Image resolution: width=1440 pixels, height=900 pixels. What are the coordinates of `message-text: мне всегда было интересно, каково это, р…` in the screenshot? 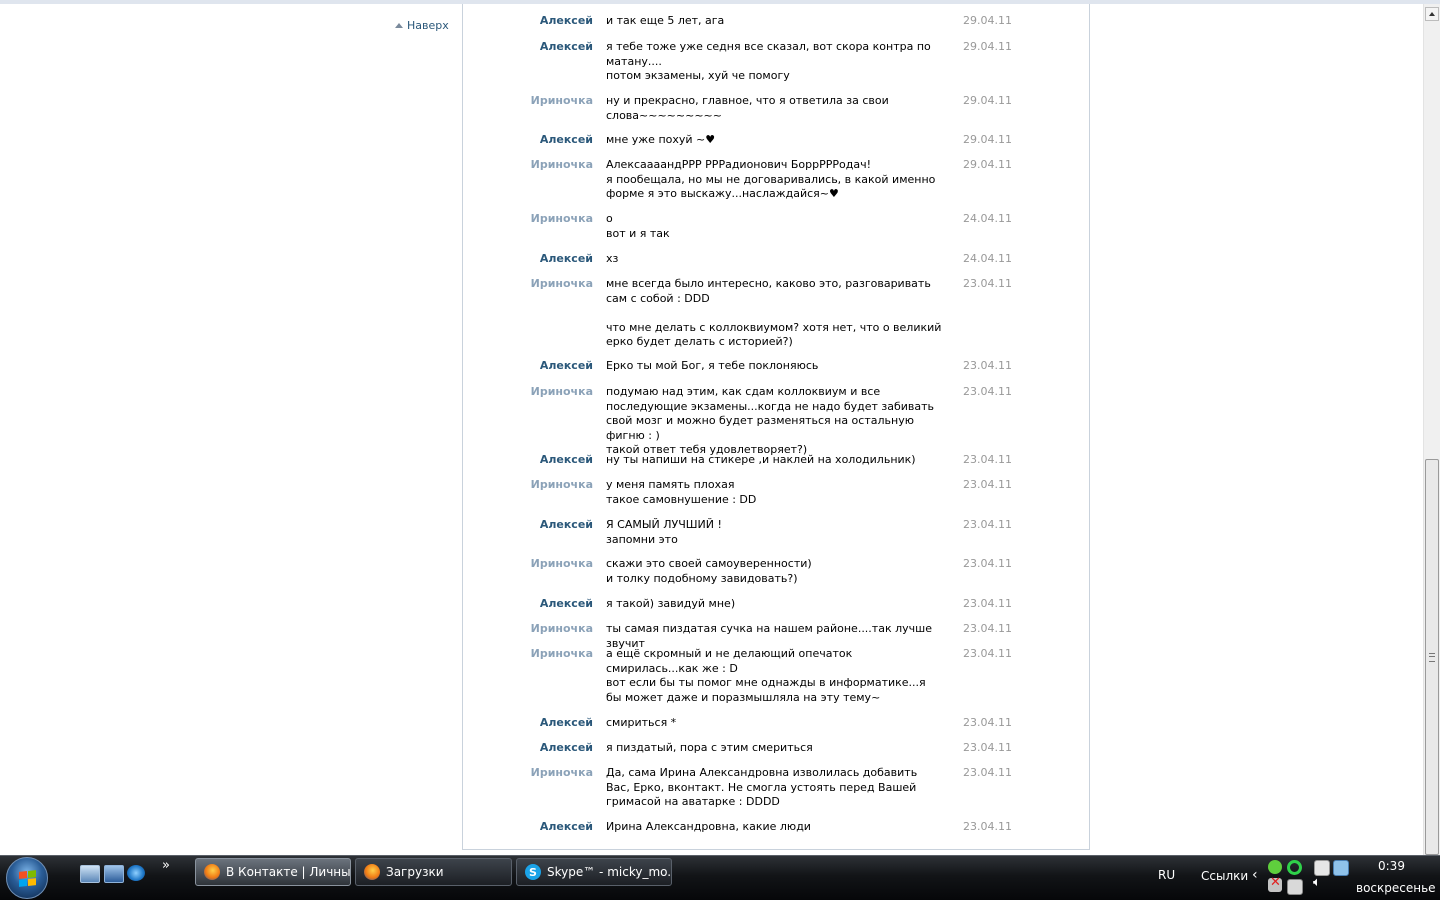 It's located at (774, 312).